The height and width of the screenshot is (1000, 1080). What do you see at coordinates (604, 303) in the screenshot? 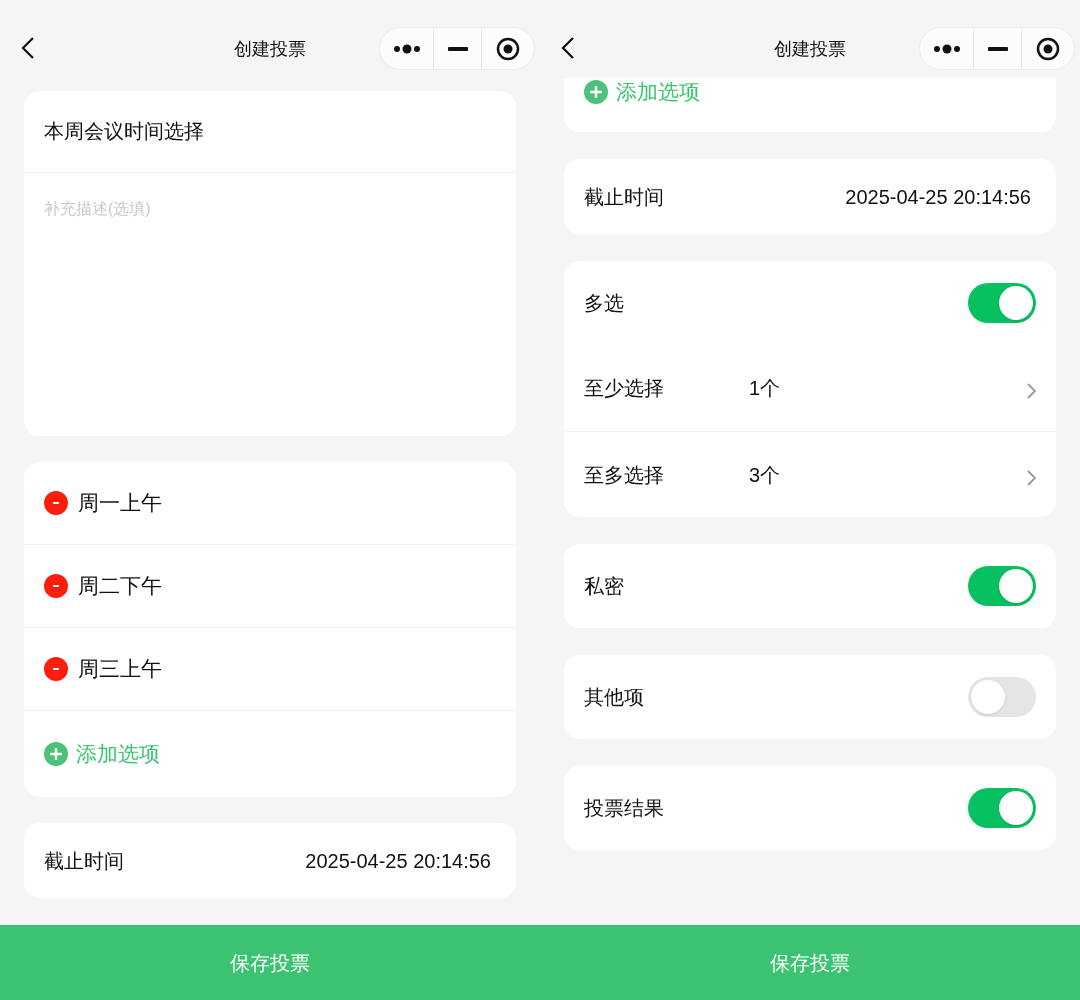
I see `setting-label: 多选` at bounding box center [604, 303].